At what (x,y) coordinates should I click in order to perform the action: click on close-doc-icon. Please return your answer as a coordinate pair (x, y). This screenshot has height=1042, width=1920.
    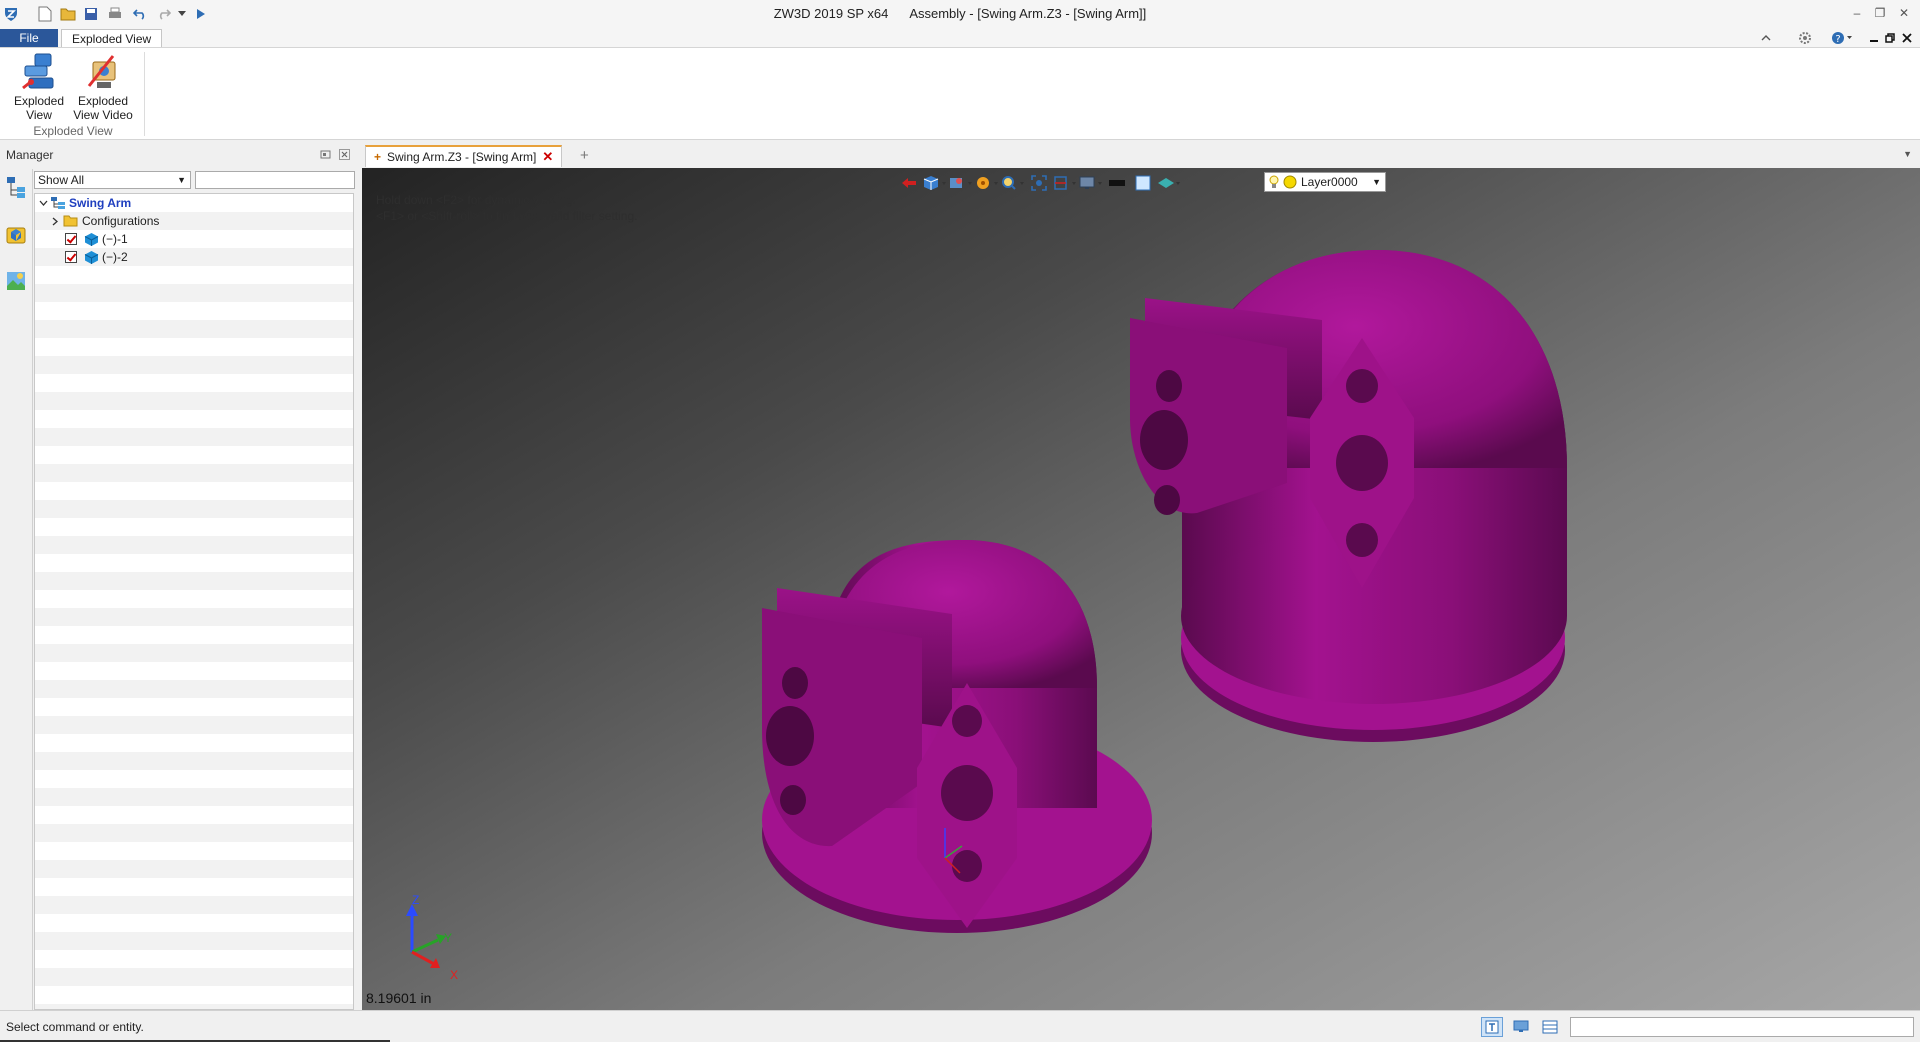
    Looking at the image, I should click on (1907, 38).